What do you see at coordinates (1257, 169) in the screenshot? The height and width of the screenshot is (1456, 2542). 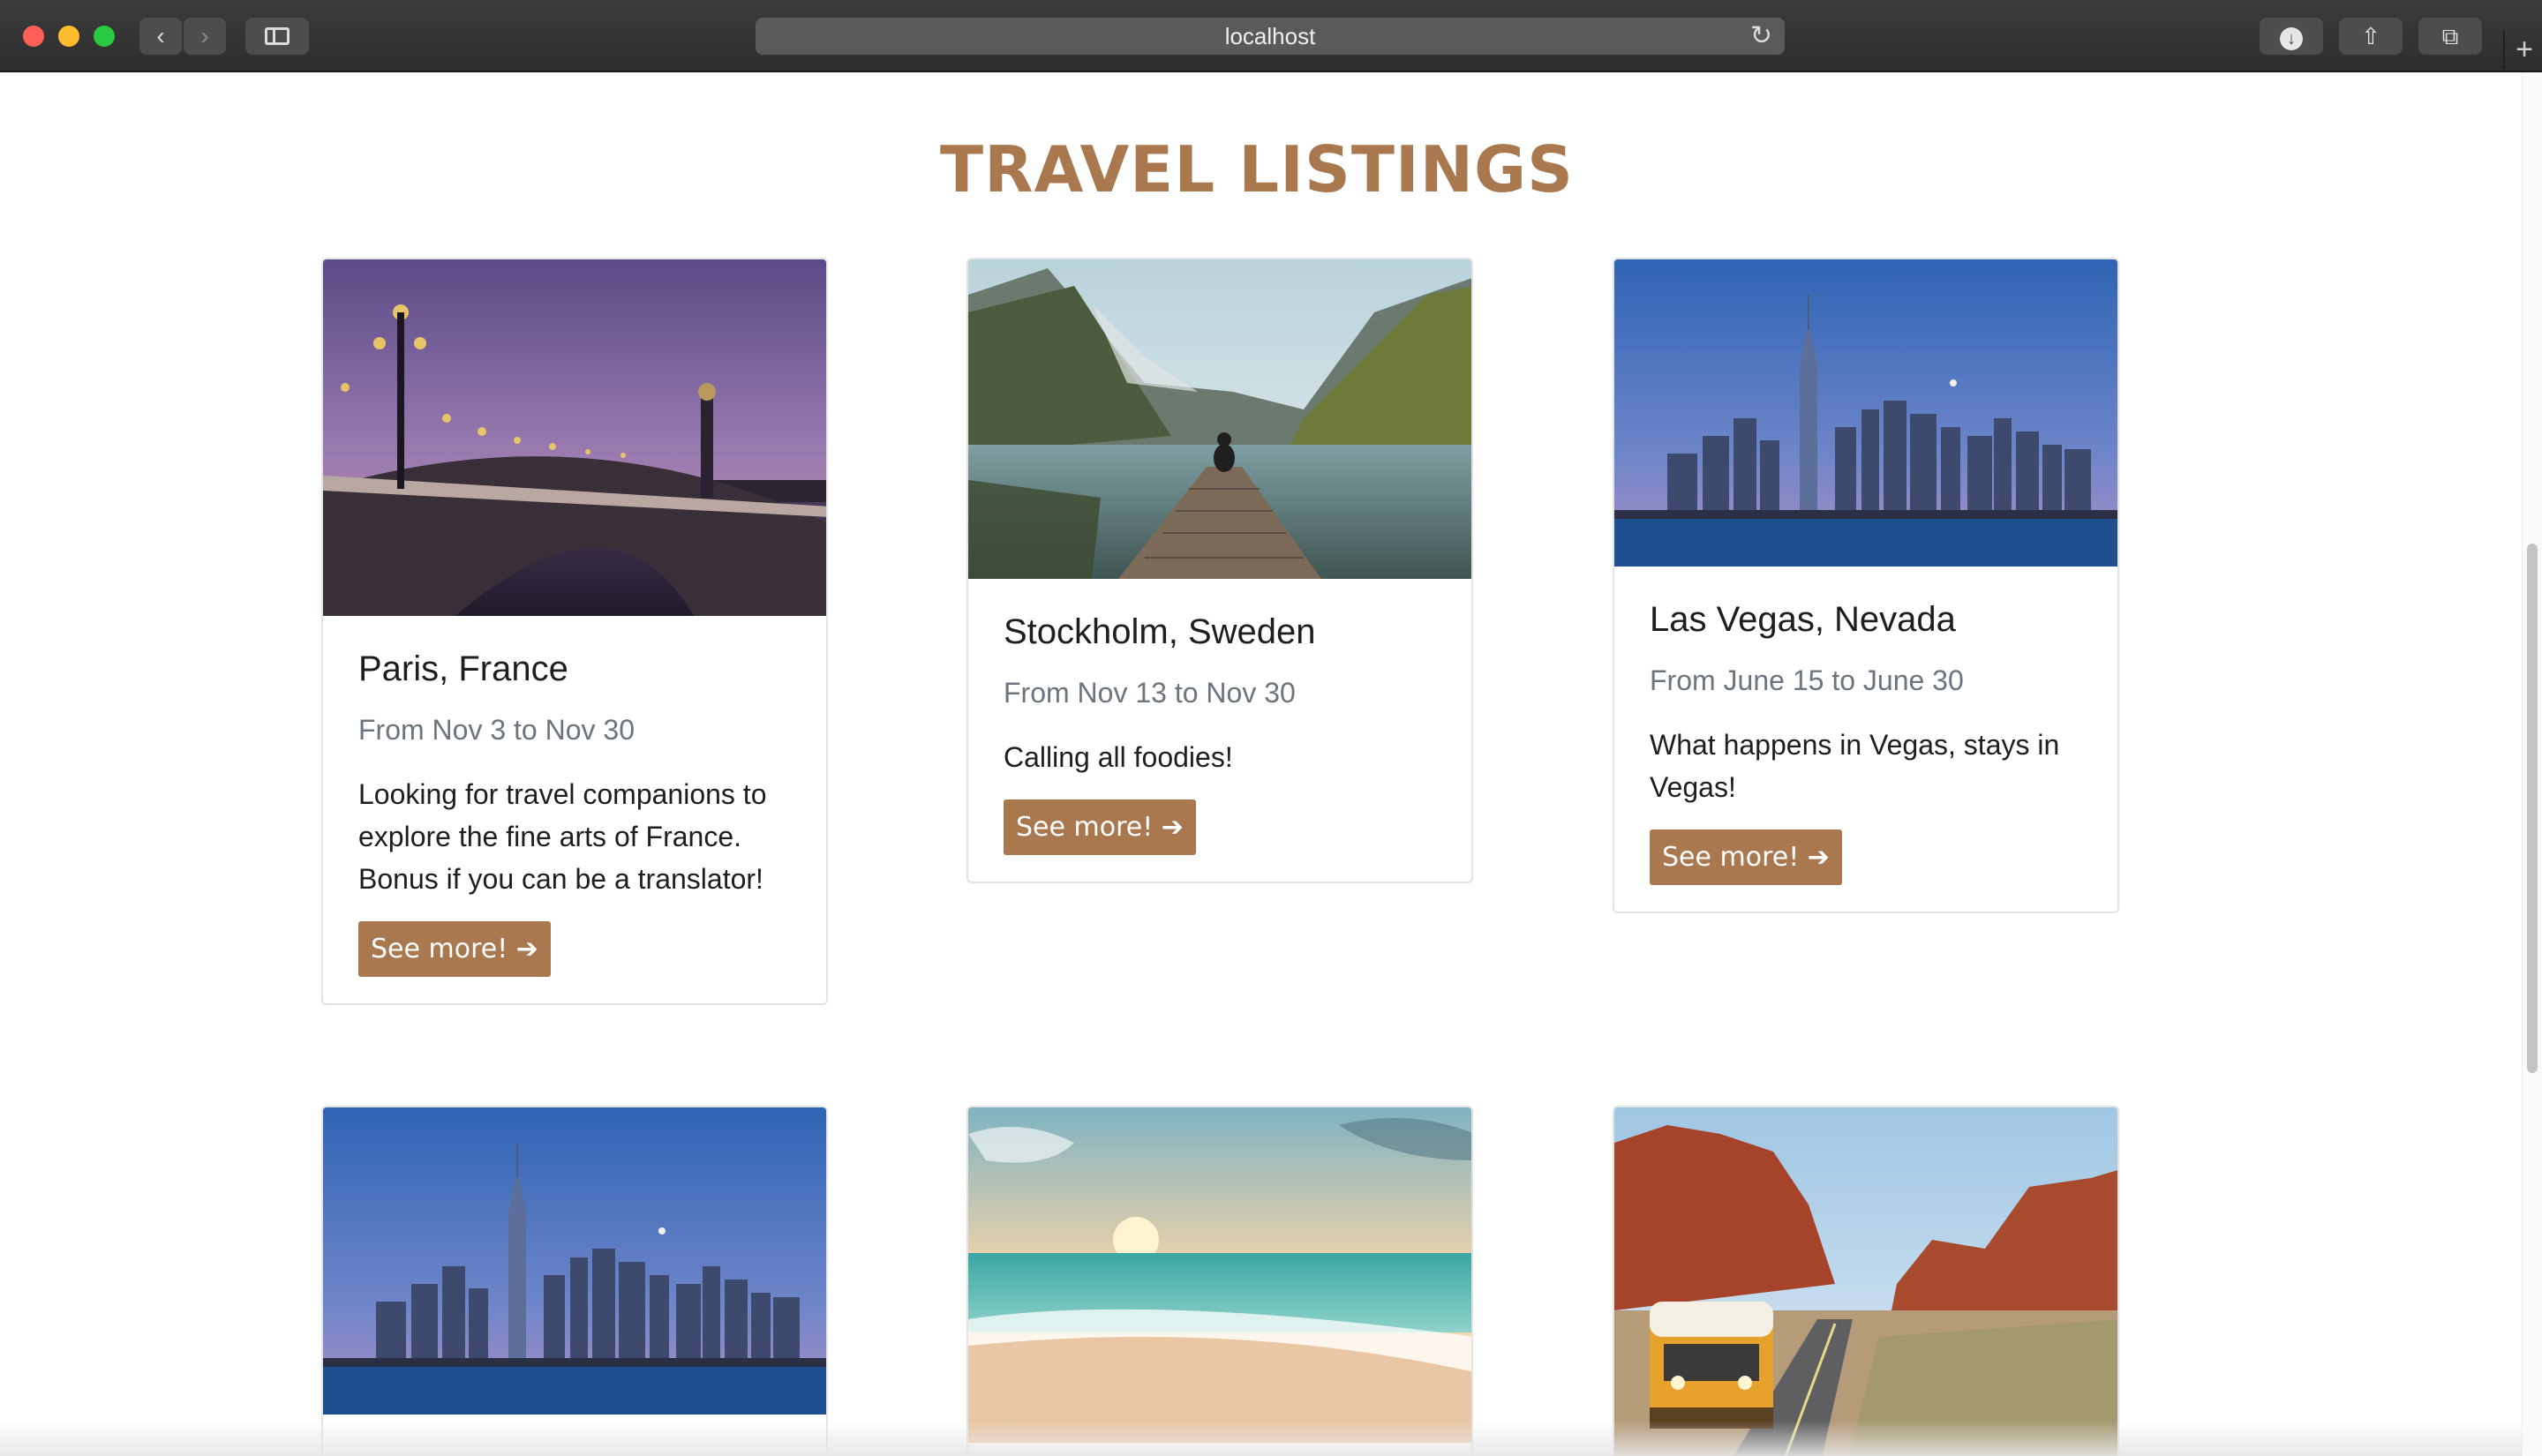 I see `page-title: TRAVEL LISTINGS` at bounding box center [1257, 169].